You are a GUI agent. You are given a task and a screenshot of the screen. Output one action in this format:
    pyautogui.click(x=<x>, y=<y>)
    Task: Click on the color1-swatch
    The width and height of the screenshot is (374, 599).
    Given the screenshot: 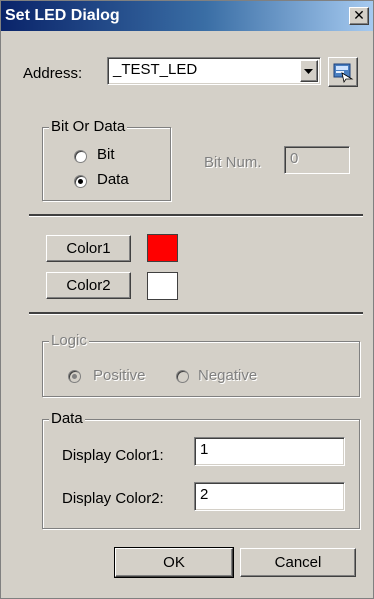 What is the action you would take?
    pyautogui.click(x=162, y=248)
    